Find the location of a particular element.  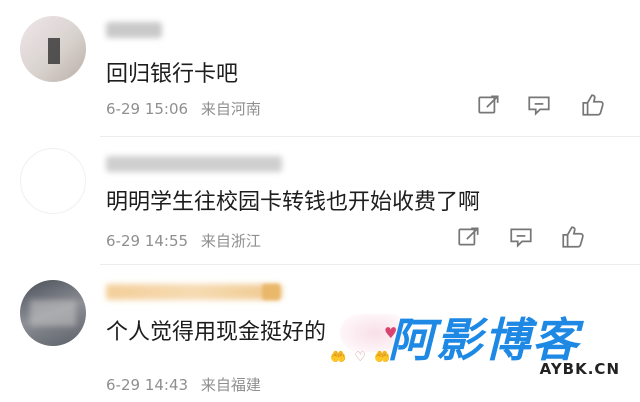

comment-text: 个人觉得用现金挺好的 is located at coordinates (216, 332).